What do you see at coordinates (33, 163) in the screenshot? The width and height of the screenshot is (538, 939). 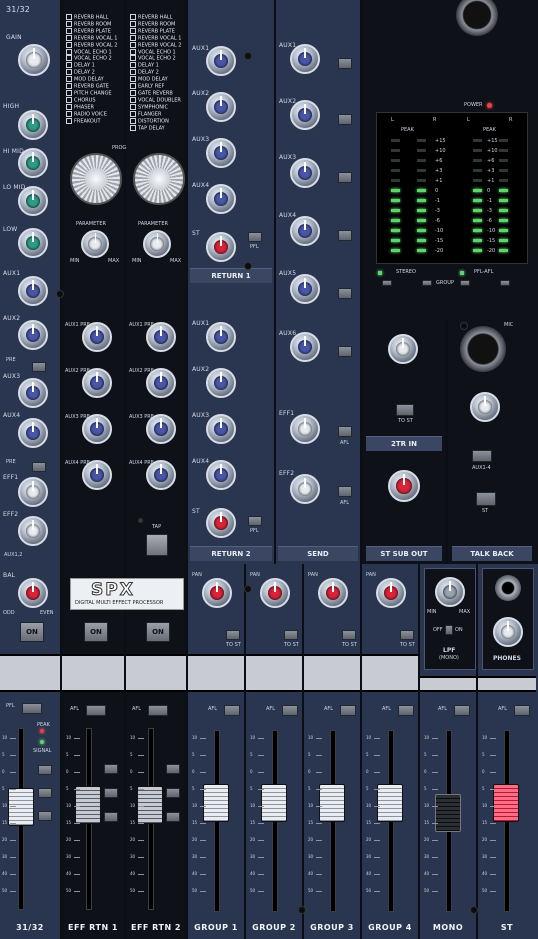 I see `eq-himid-knob` at bounding box center [33, 163].